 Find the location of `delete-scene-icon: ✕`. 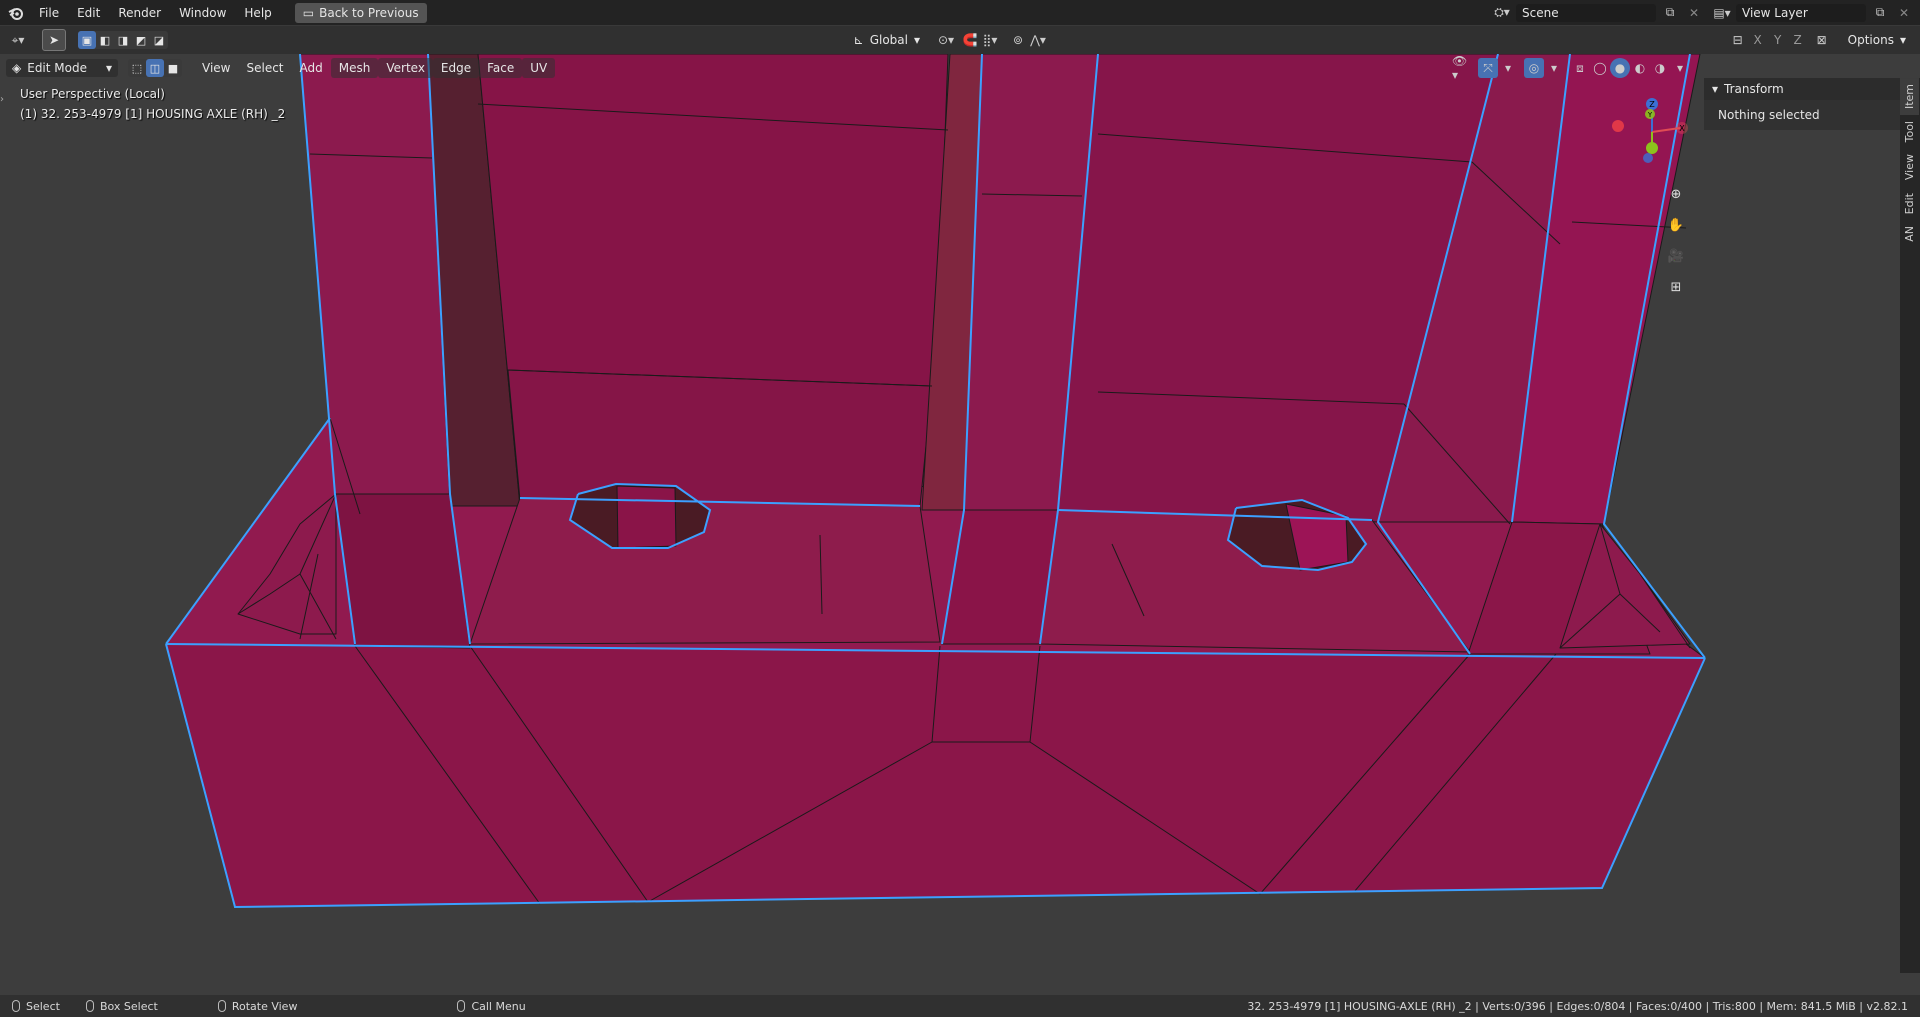

delete-scene-icon: ✕ is located at coordinates (1694, 13).